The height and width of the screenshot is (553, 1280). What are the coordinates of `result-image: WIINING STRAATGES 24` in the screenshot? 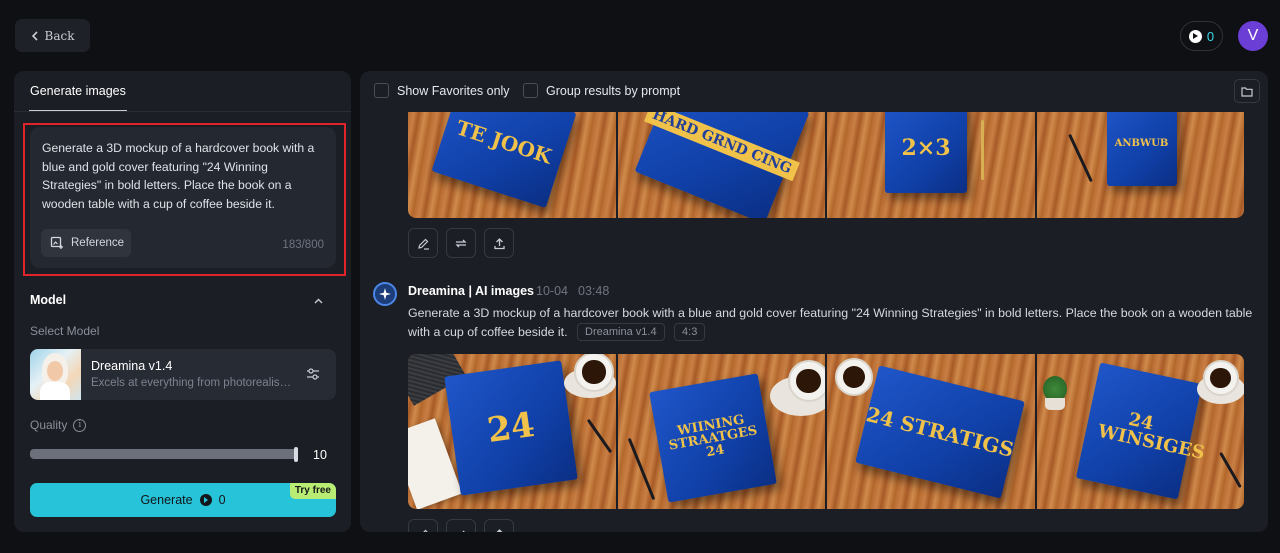 It's located at (721, 431).